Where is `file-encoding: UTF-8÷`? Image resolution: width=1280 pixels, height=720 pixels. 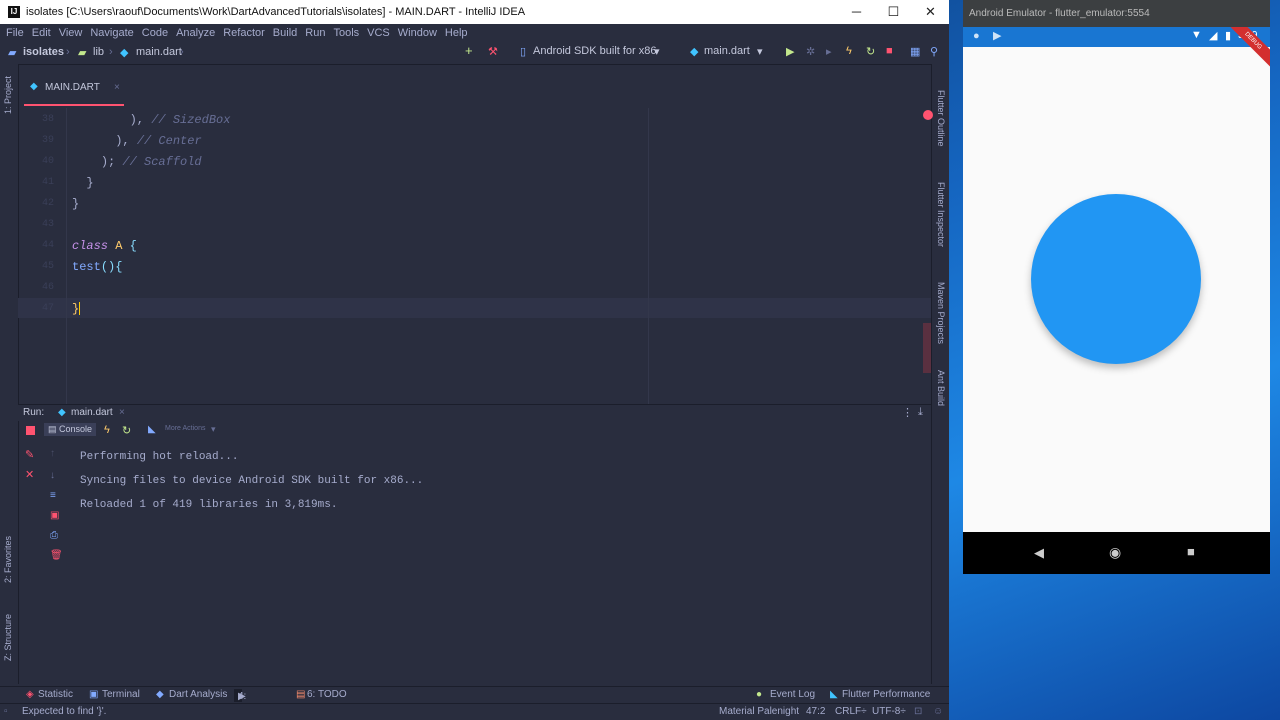 file-encoding: UTF-8÷ is located at coordinates (889, 711).